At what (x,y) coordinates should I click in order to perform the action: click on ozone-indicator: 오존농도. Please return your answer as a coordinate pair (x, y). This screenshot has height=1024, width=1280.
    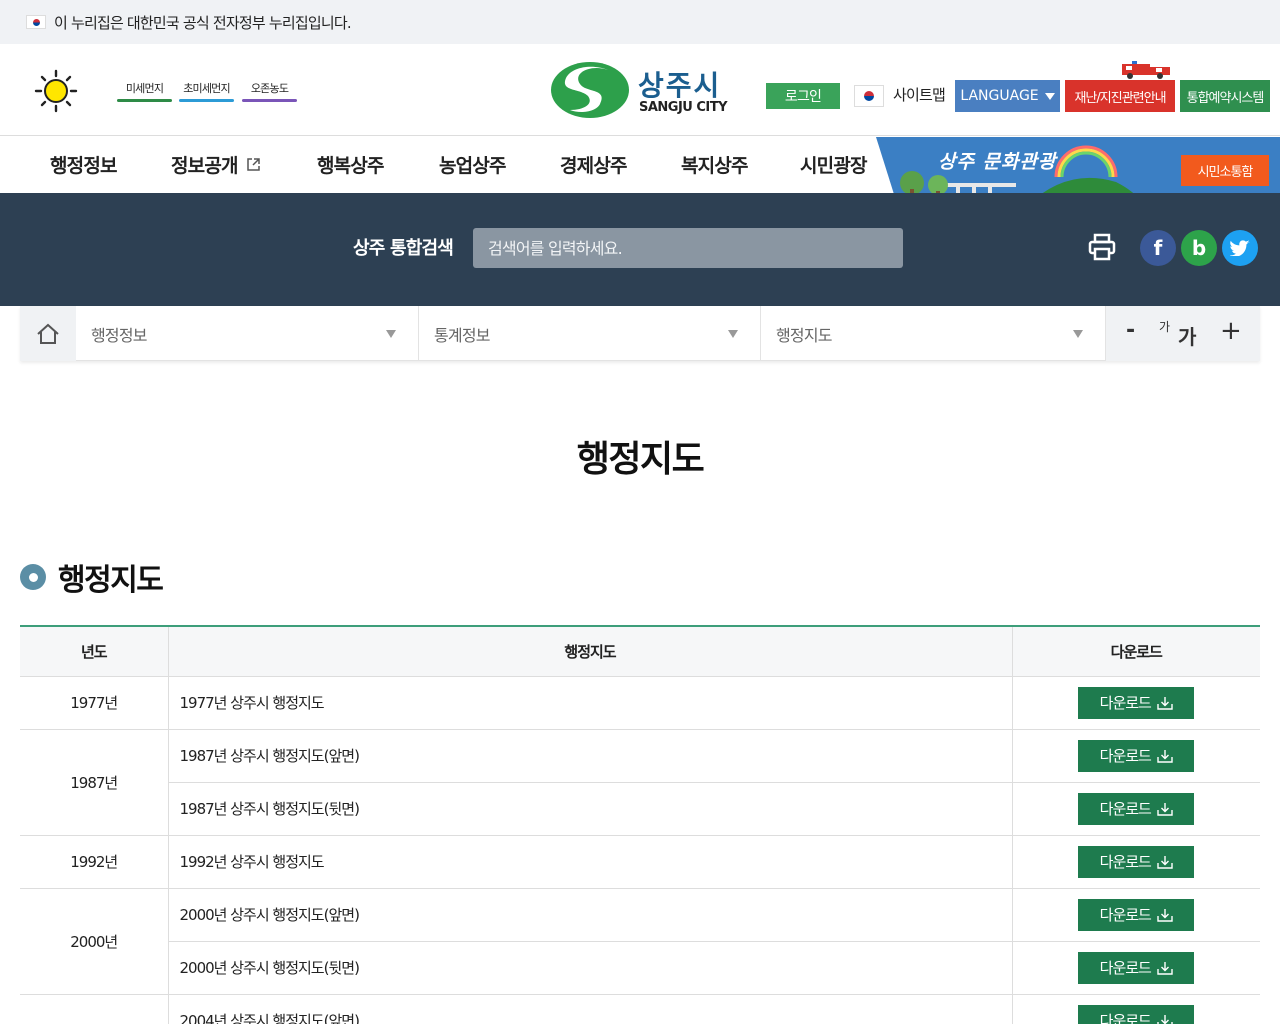
    Looking at the image, I should click on (269, 91).